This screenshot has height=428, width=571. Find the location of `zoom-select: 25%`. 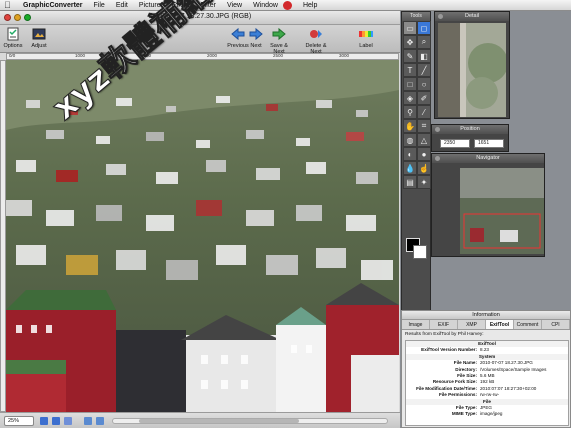

zoom-select: 25% is located at coordinates (19, 421).